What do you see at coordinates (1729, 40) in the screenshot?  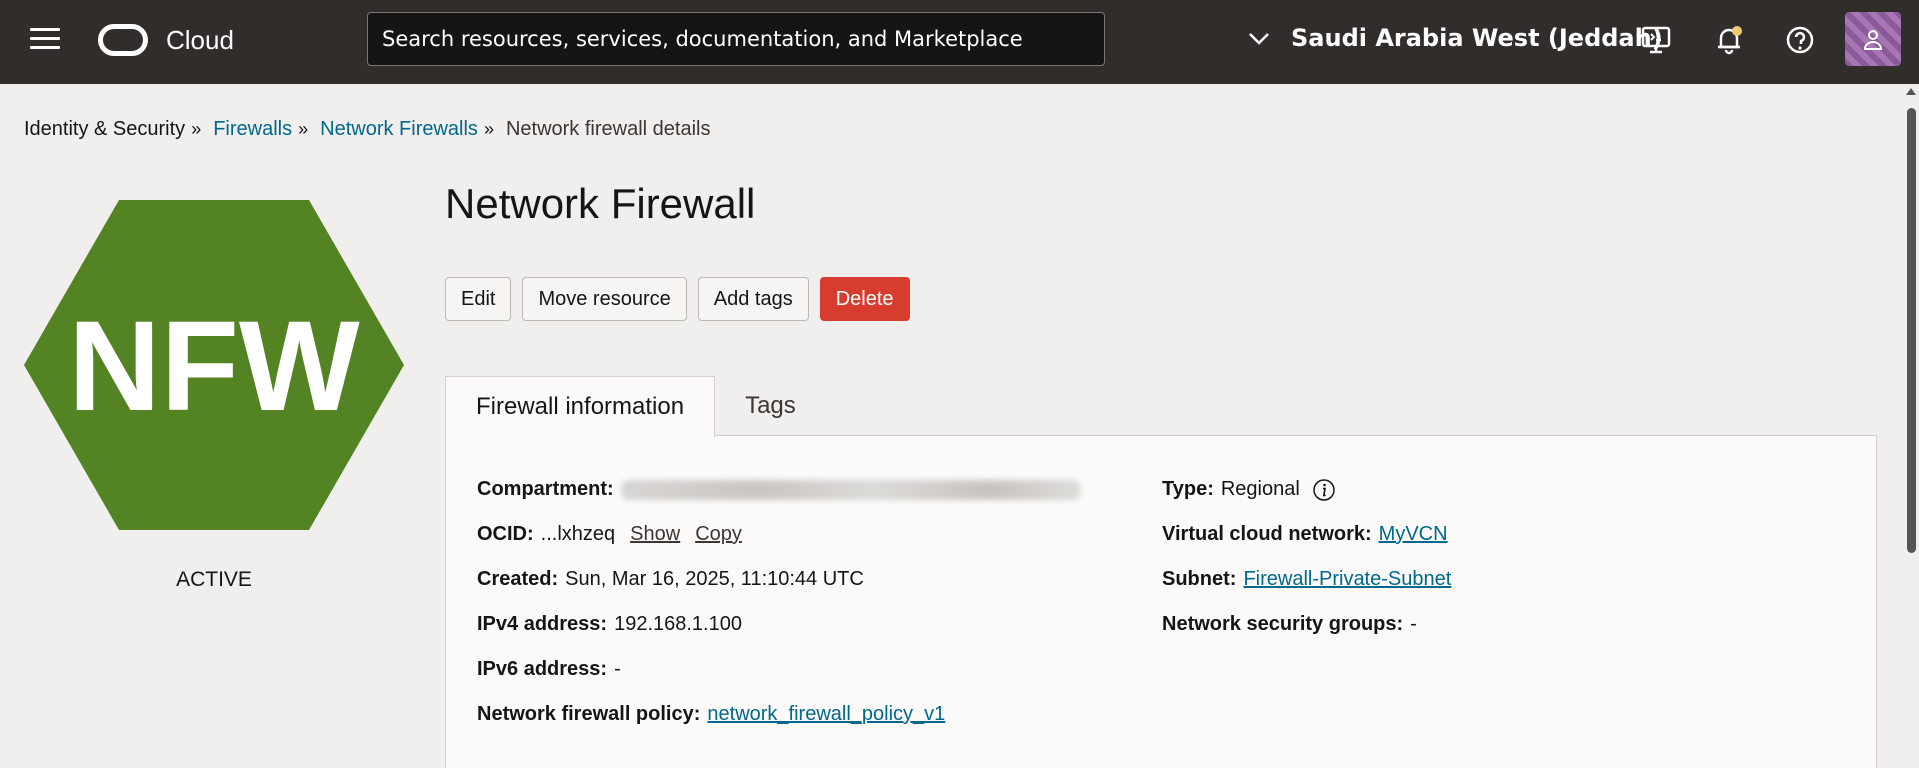 I see `bell-icon` at bounding box center [1729, 40].